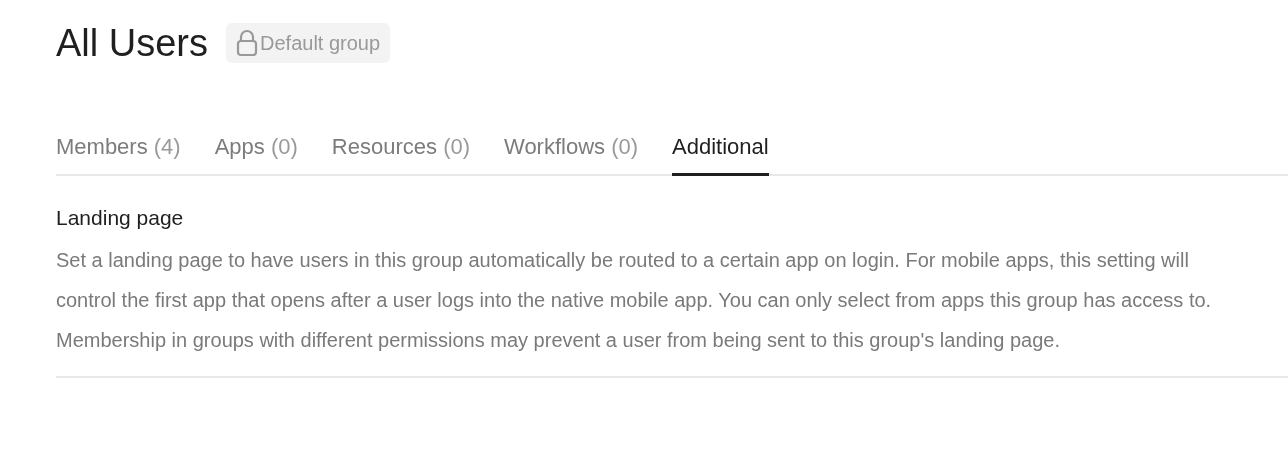 This screenshot has height=456, width=1288. What do you see at coordinates (308, 43) in the screenshot?
I see `default-group-badge: Default group` at bounding box center [308, 43].